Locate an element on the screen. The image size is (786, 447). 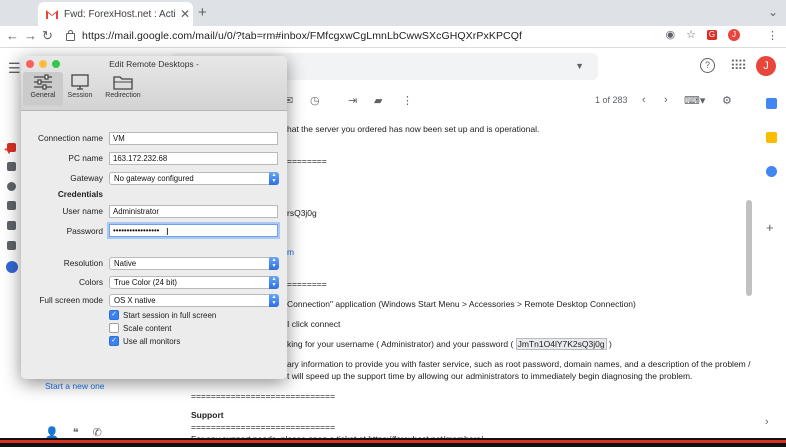
pc-name-field: 163.172.232.68 is located at coordinates (193, 158).